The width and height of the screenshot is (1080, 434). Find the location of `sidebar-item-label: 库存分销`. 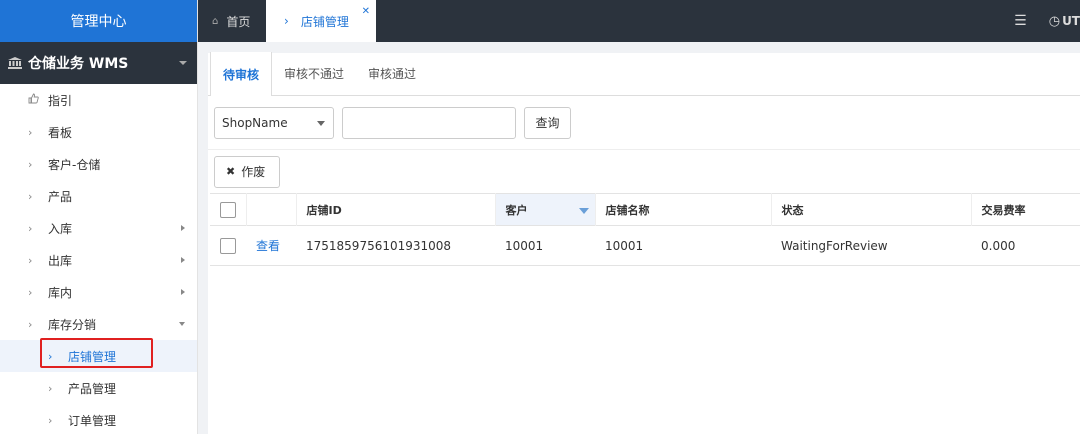

sidebar-item-label: 库存分销 is located at coordinates (72, 324).